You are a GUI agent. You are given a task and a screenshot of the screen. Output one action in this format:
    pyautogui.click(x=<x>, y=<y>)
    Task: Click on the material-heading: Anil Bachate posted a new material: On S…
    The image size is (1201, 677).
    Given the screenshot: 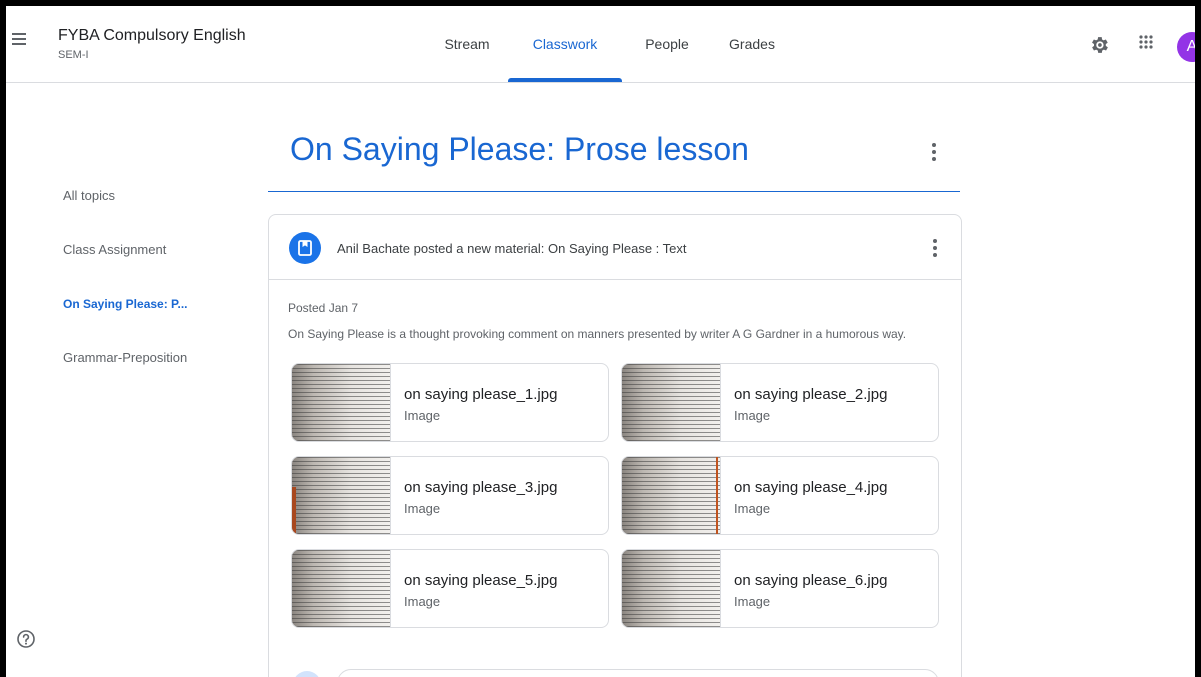 What is the action you would take?
    pyautogui.click(x=512, y=248)
    